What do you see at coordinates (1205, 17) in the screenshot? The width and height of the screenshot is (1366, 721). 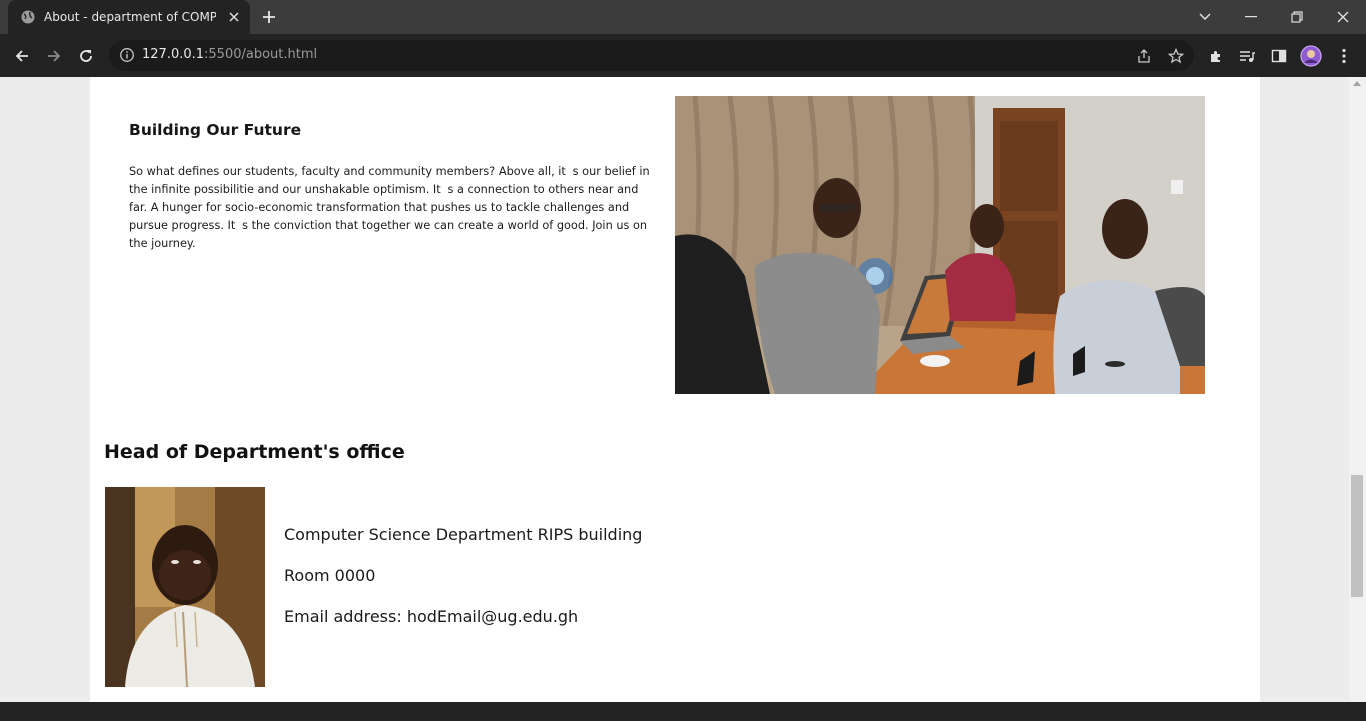 I see `tab-search-icon` at bounding box center [1205, 17].